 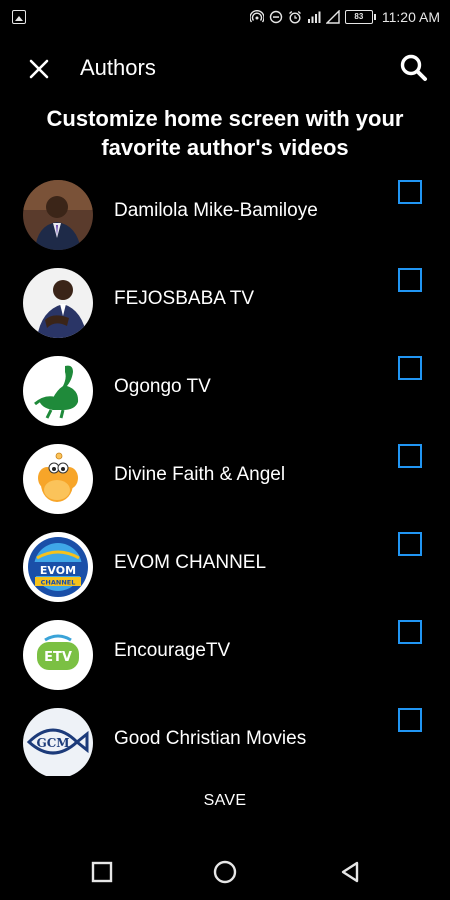 I want to click on author-name: Damilola Mike-Bamiloye, so click(x=216, y=210).